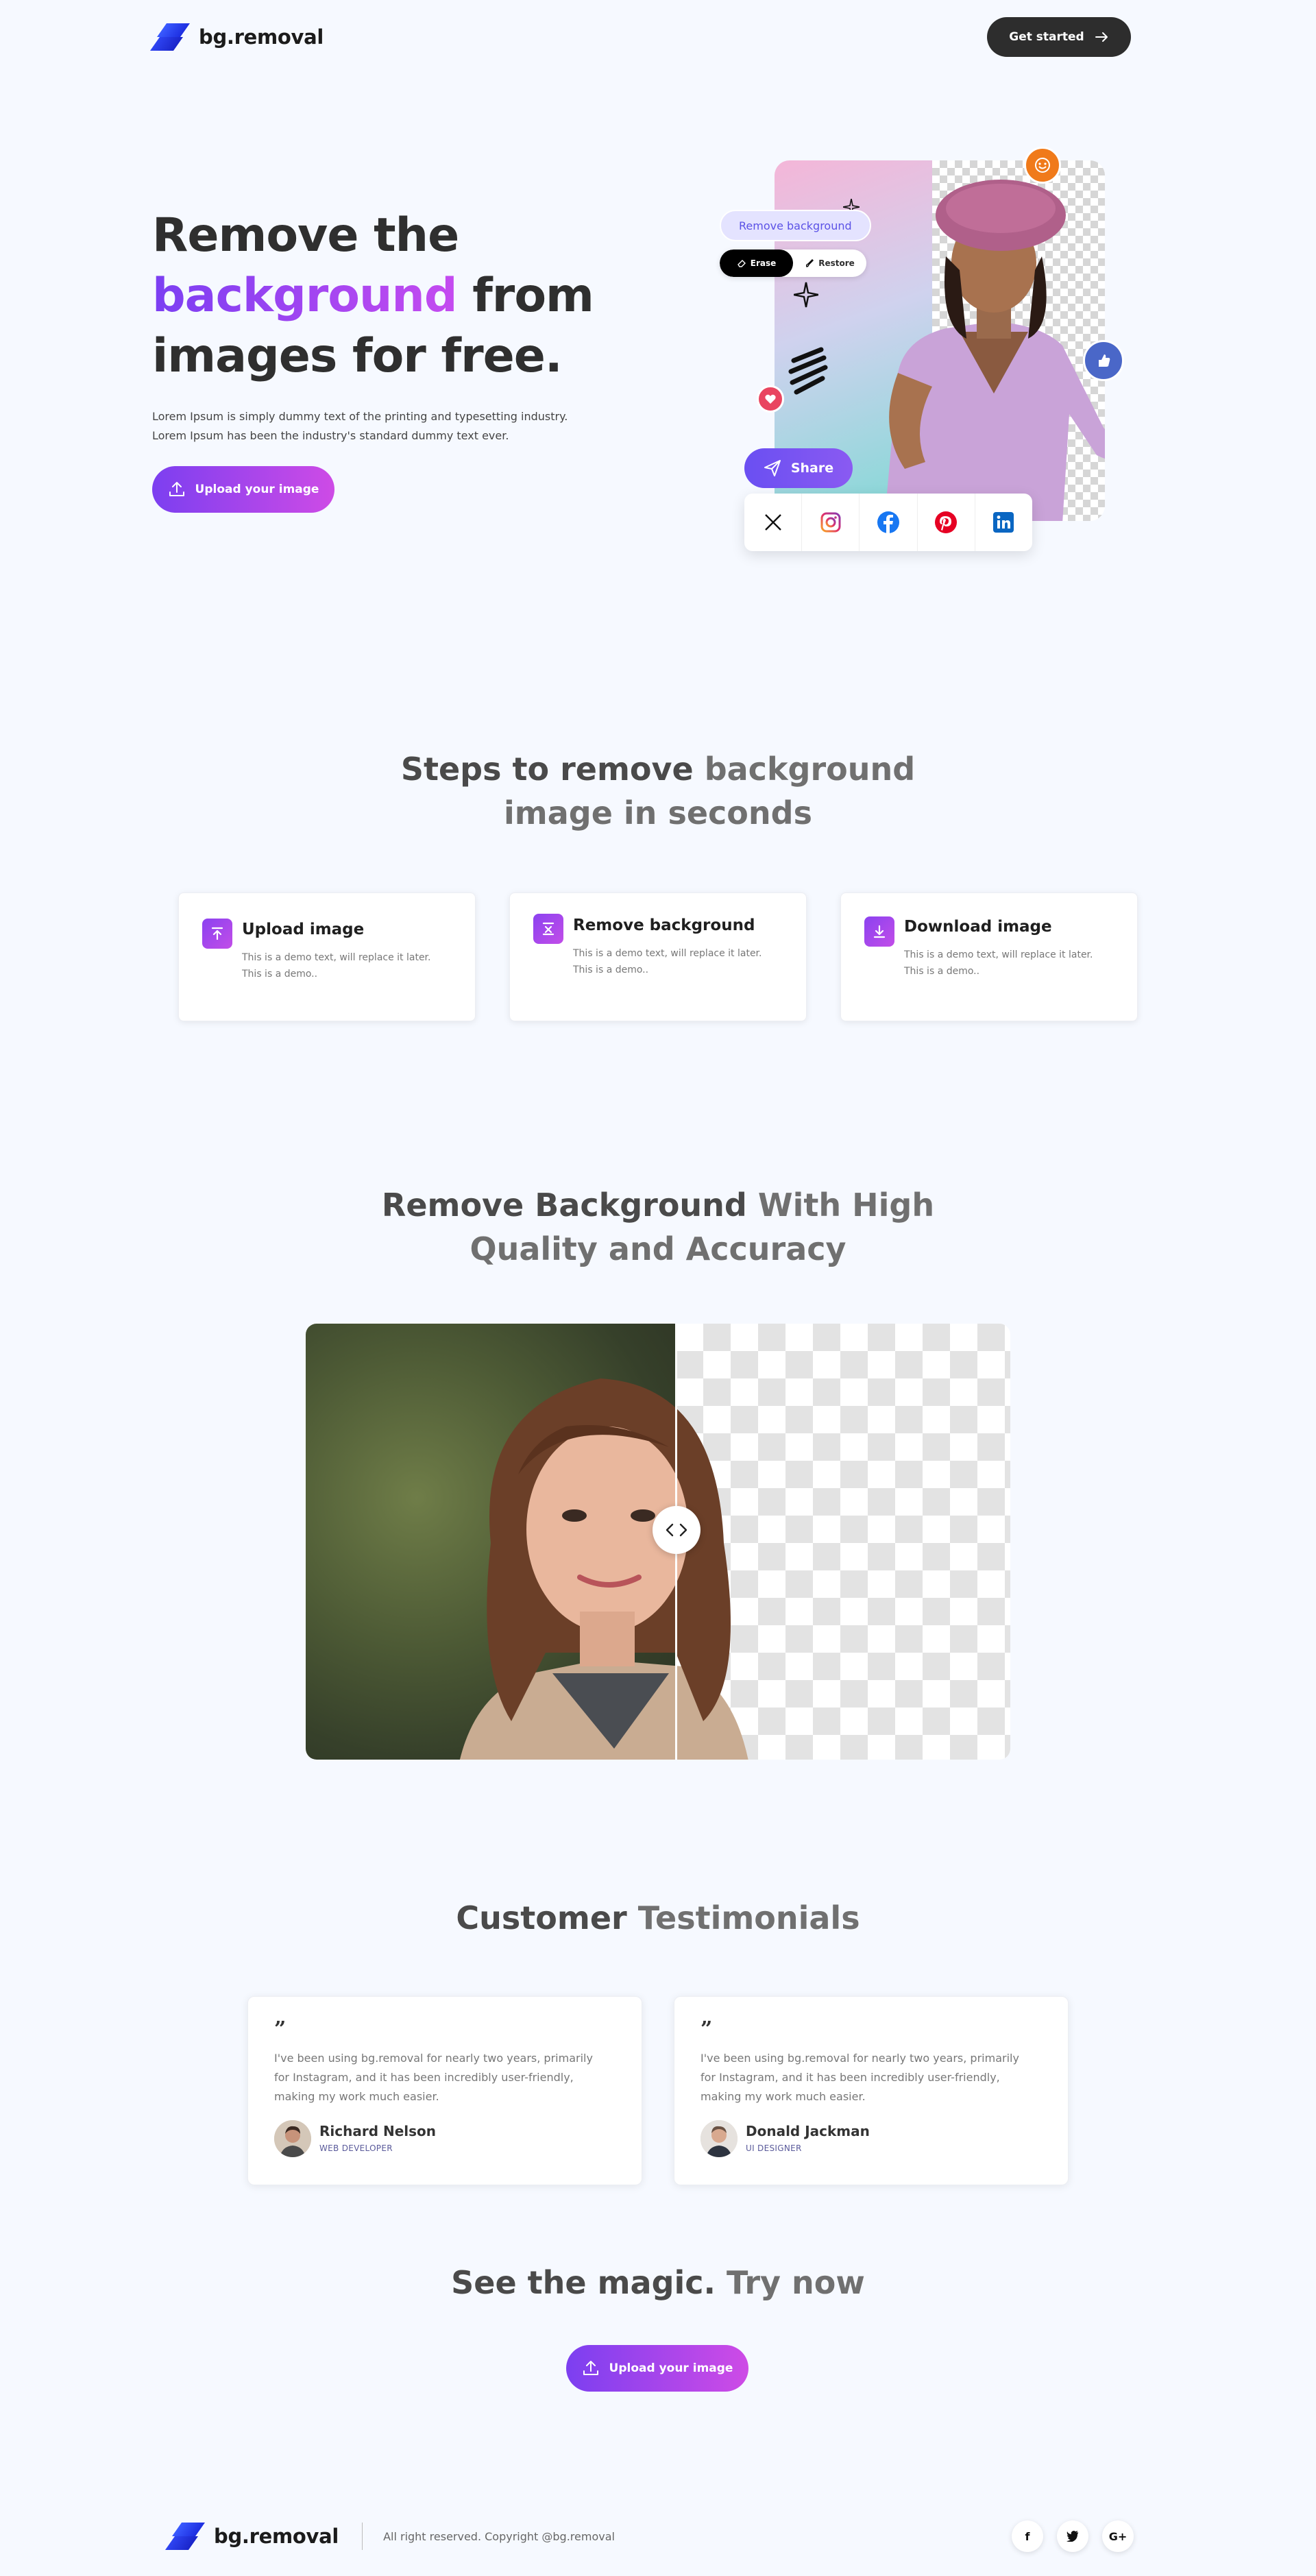  I want to click on testimonial-role: WEB DEVELOPER, so click(356, 2148).